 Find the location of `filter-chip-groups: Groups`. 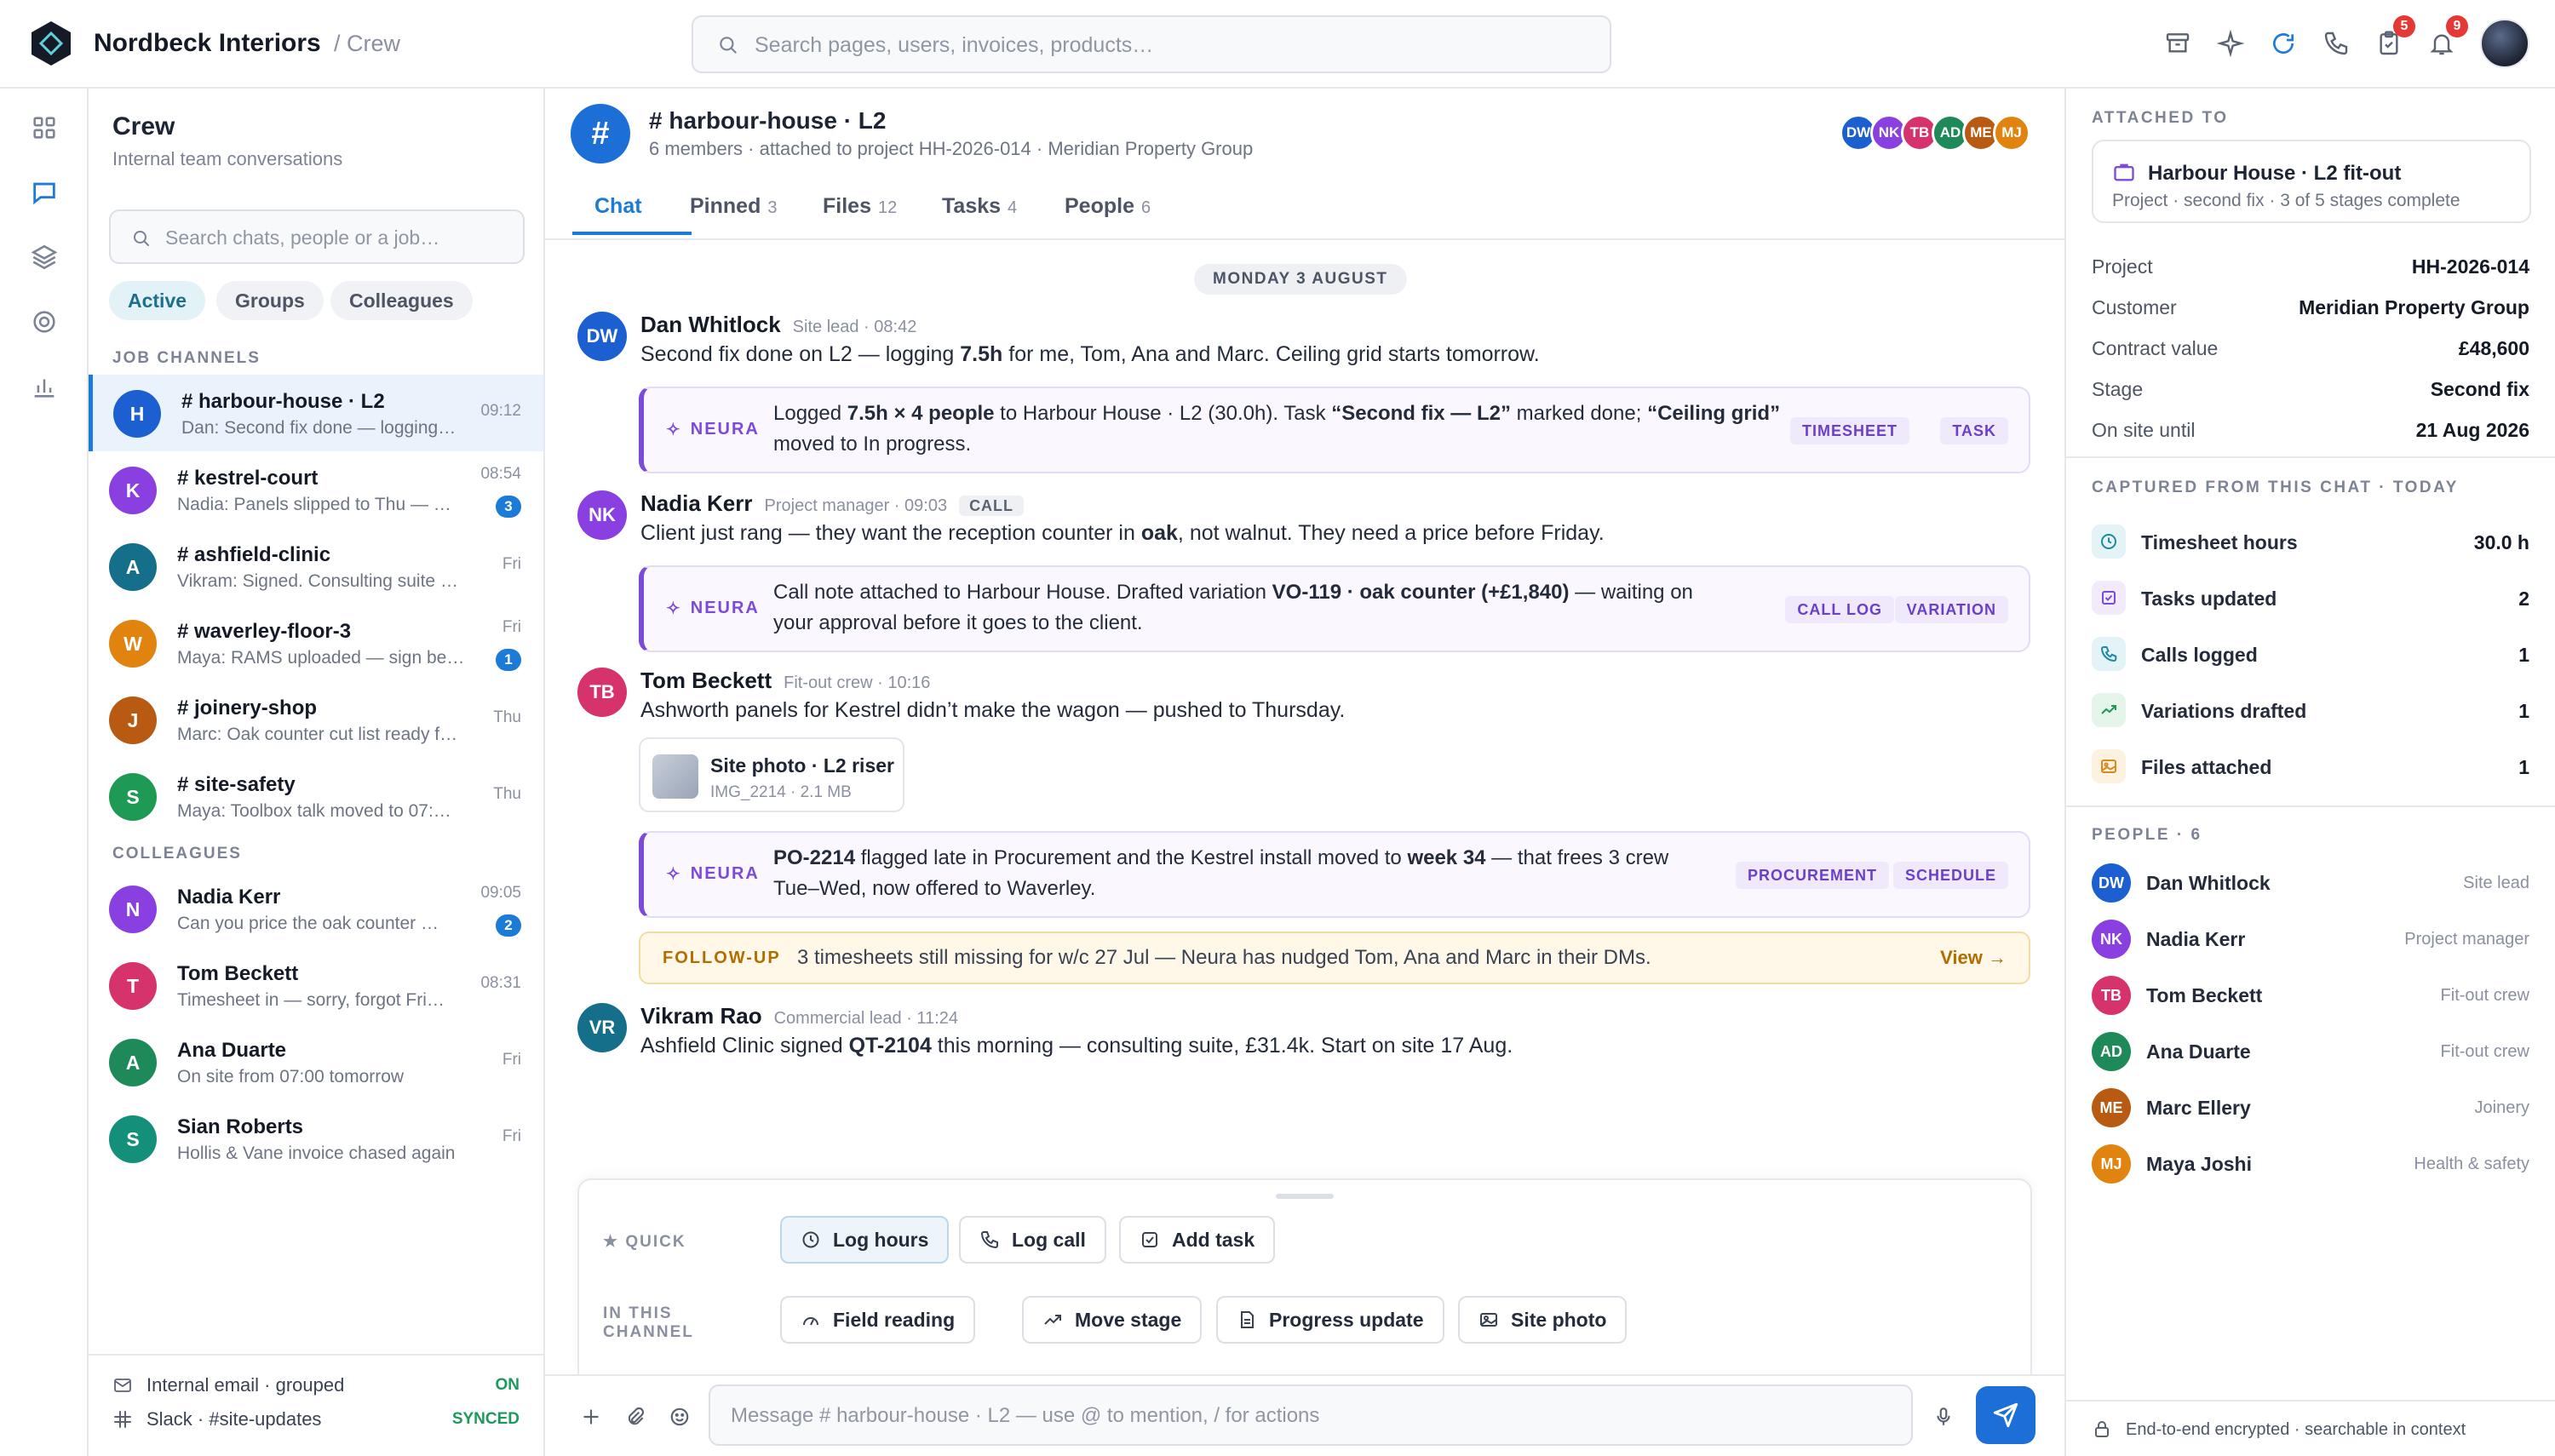

filter-chip-groups: Groups is located at coordinates (270, 300).